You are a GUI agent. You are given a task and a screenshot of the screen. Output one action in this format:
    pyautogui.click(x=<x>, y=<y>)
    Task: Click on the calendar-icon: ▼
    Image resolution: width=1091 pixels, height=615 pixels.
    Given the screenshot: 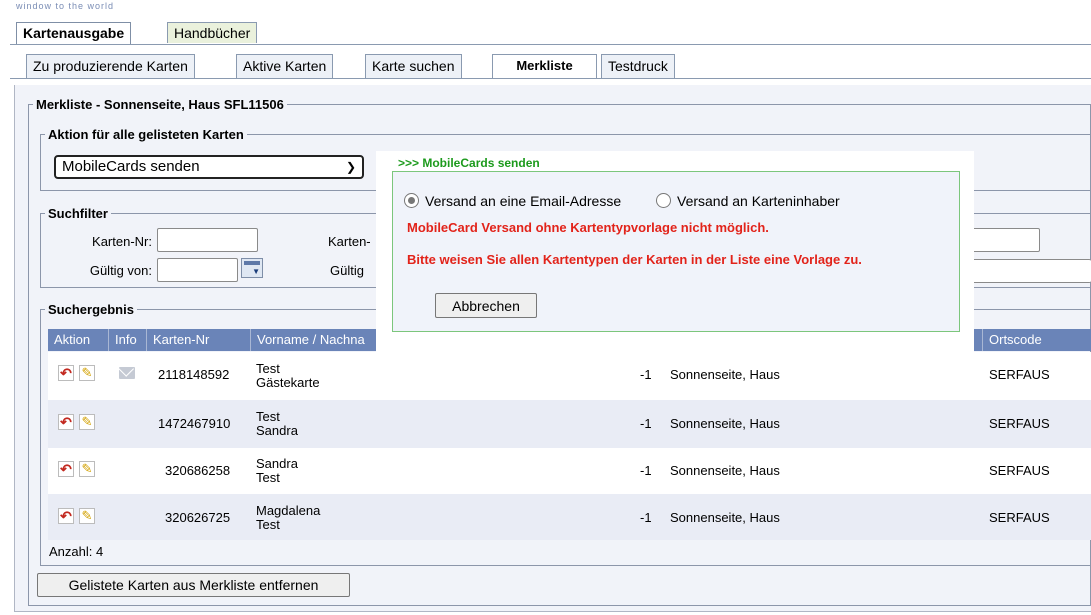 What is the action you would take?
    pyautogui.click(x=252, y=268)
    